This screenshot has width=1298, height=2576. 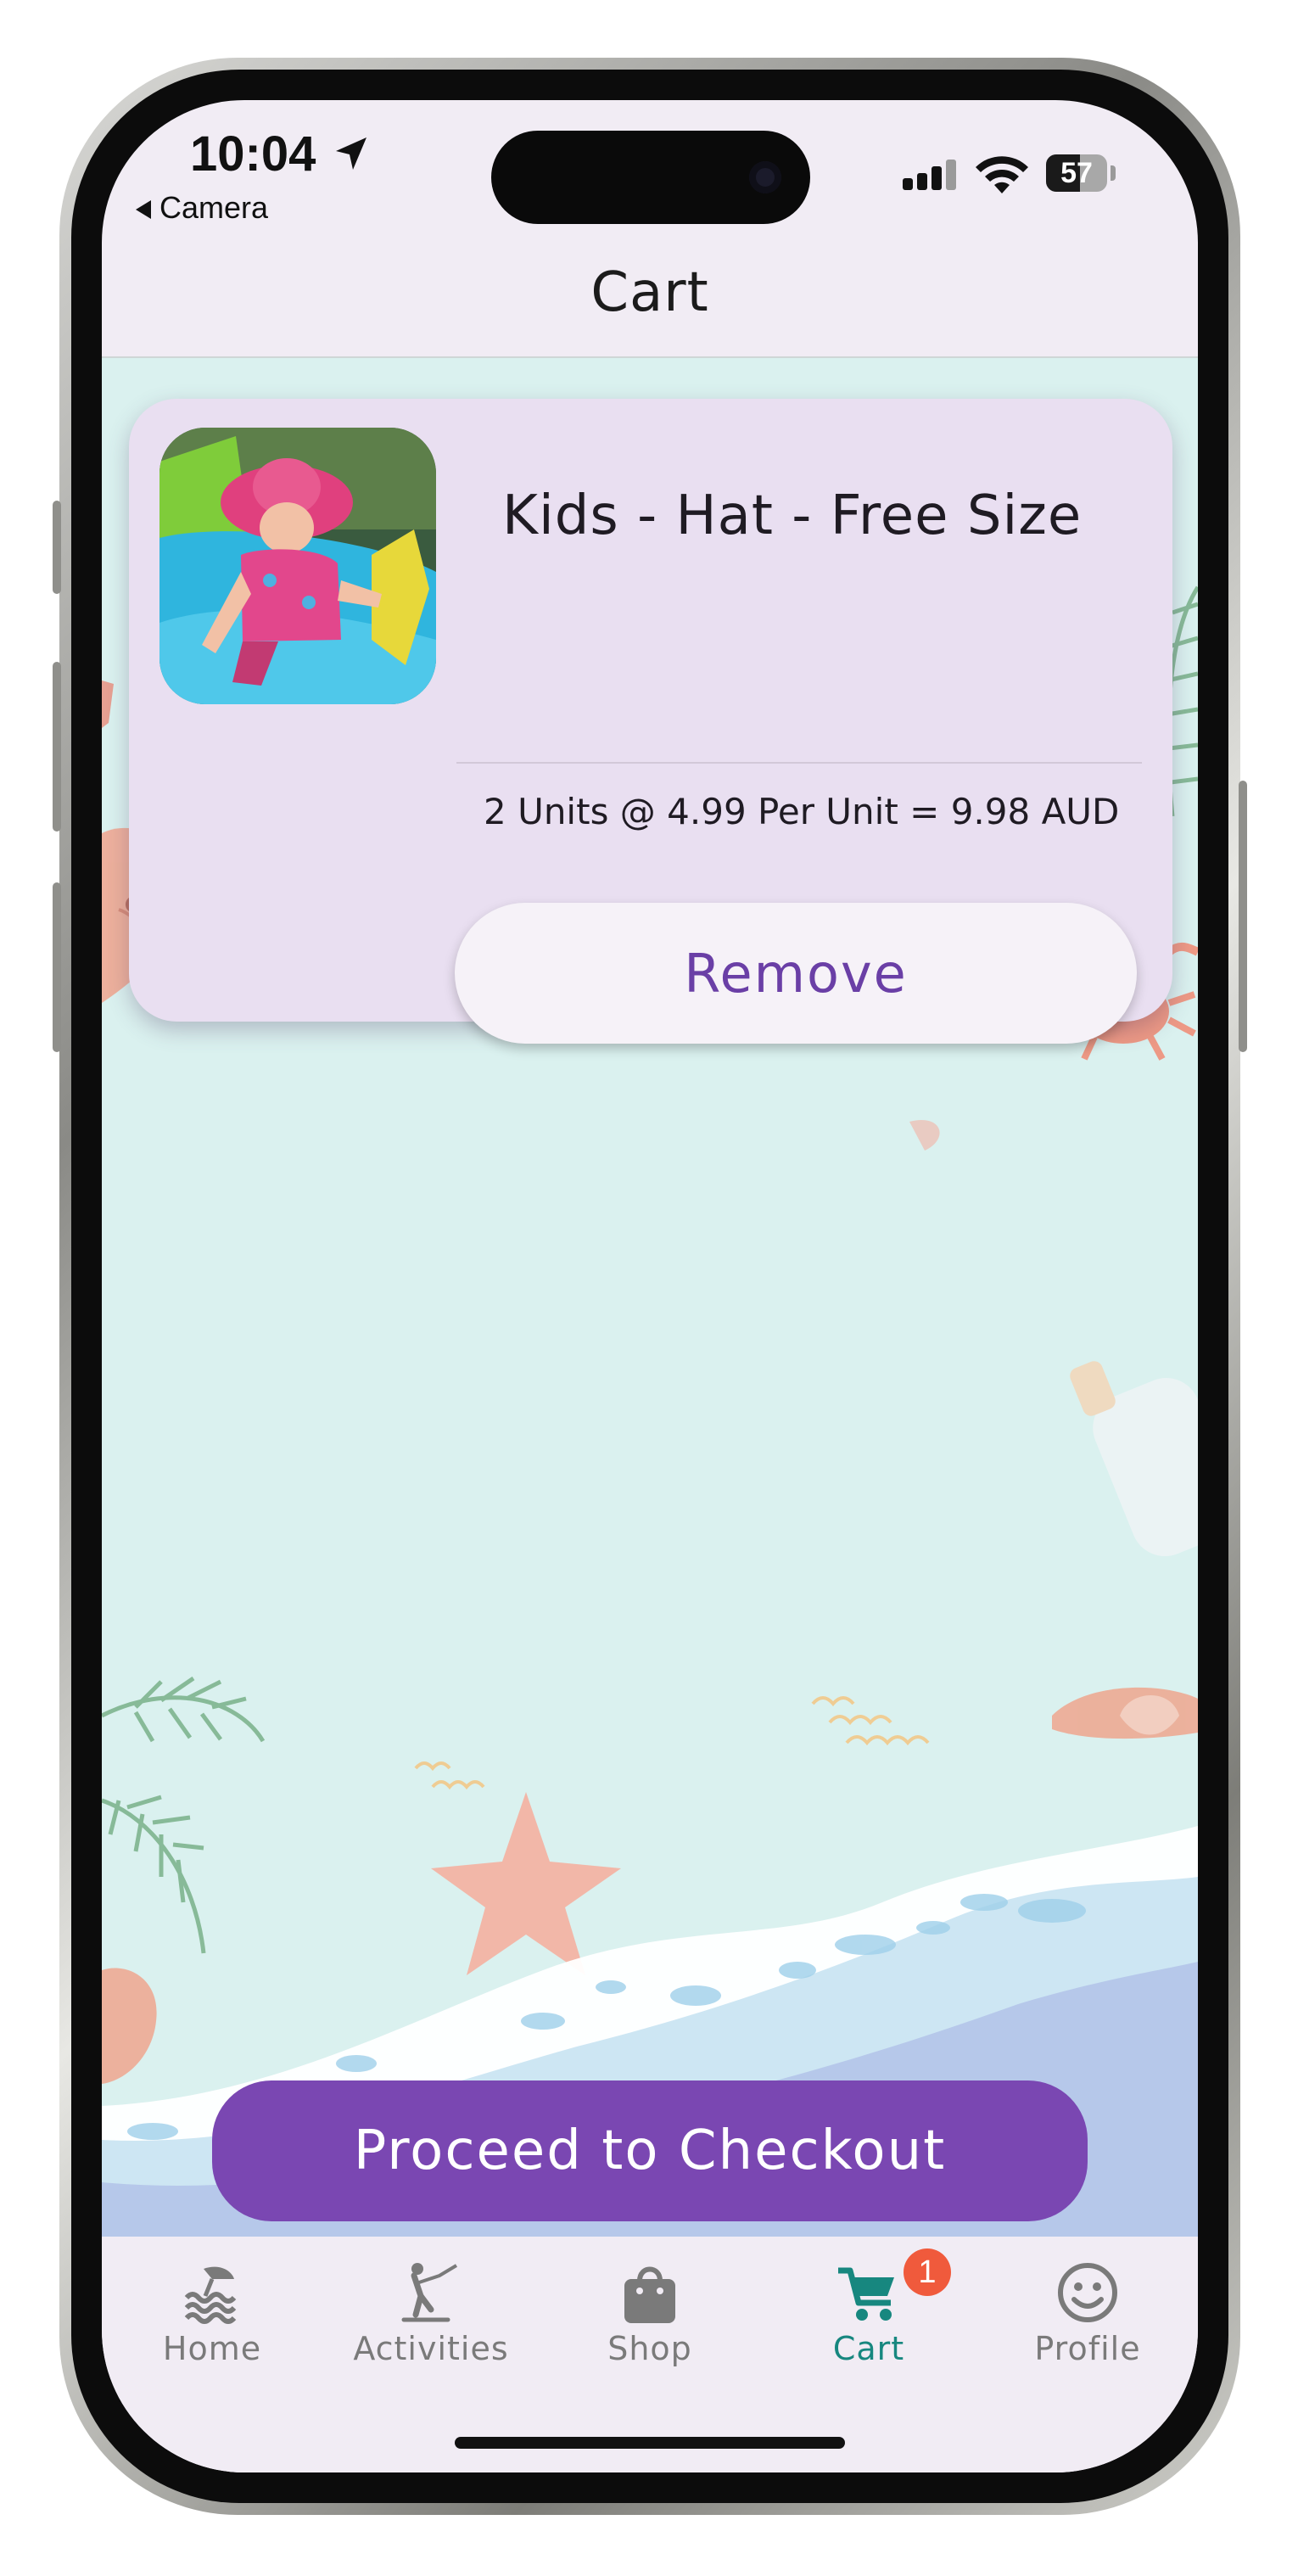 I want to click on battery-percentage: 57, so click(x=1076, y=173).